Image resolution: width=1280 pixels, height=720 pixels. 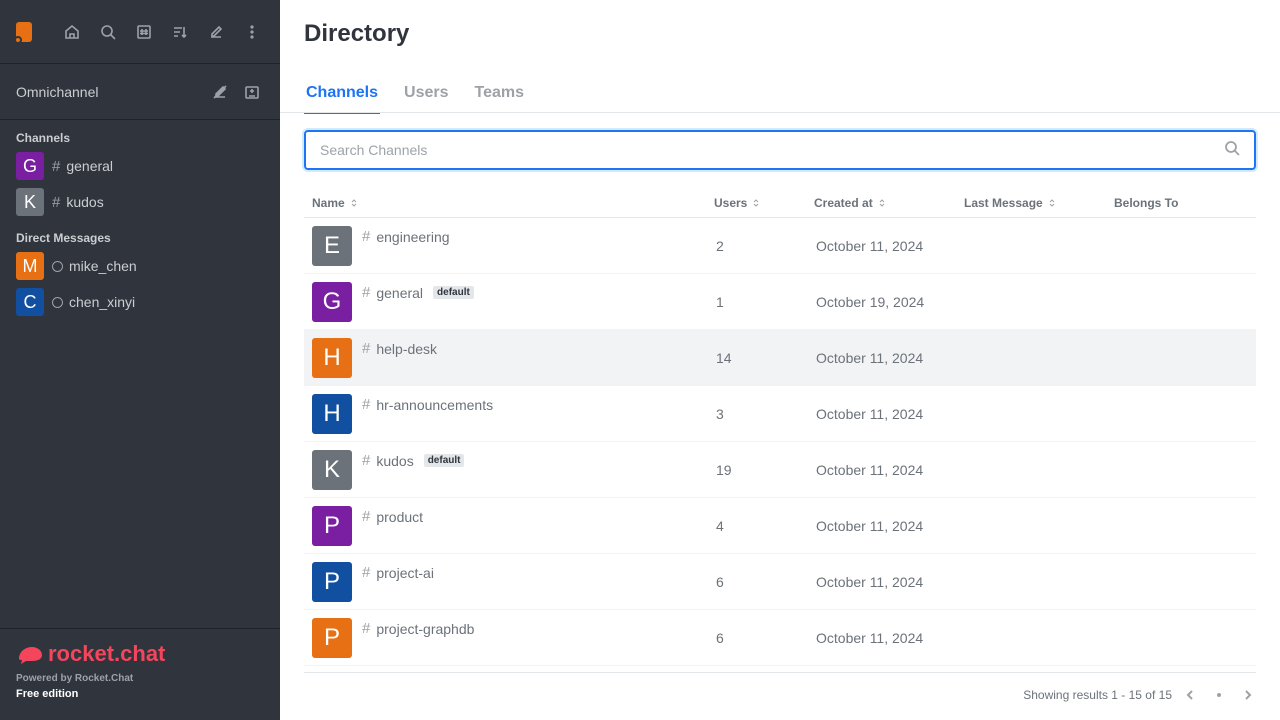 What do you see at coordinates (252, 92) in the screenshot?
I see `contact-center-icon` at bounding box center [252, 92].